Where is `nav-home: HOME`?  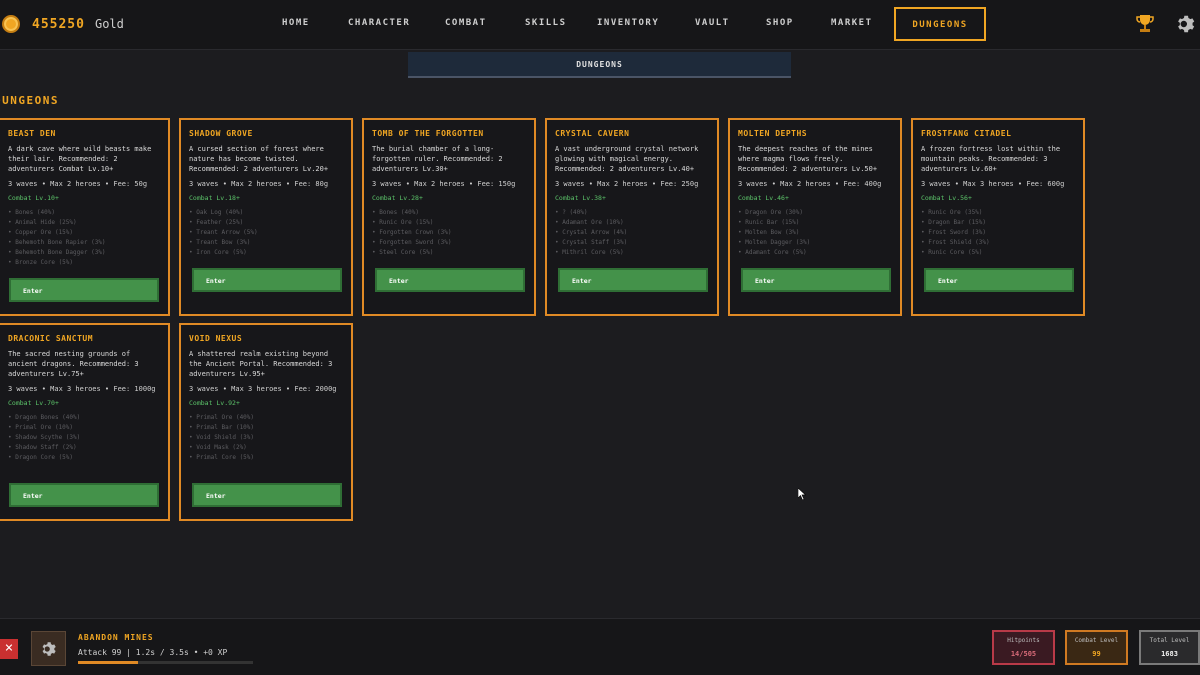 nav-home: HOME is located at coordinates (296, 23).